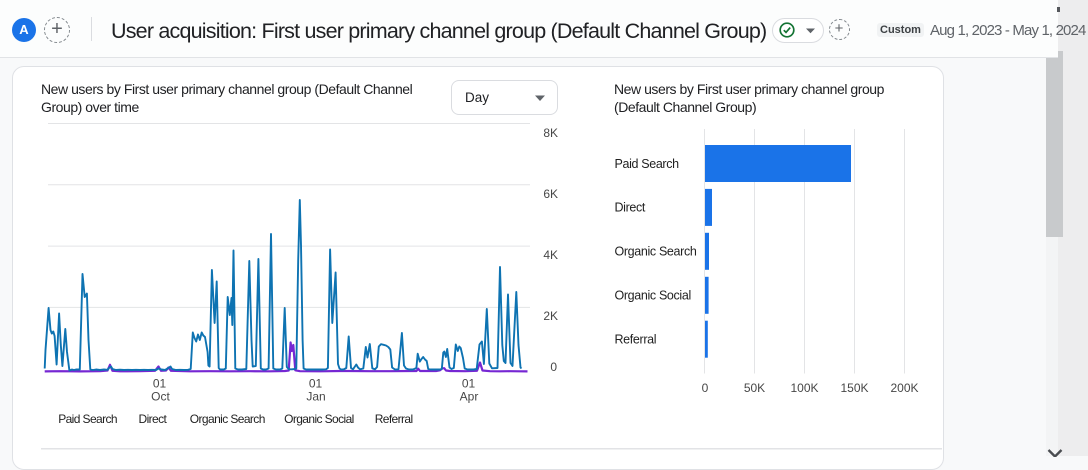 This screenshot has height=470, width=1088. Describe the element at coordinates (754, 388) in the screenshot. I see `svg-text: 50K` at that location.